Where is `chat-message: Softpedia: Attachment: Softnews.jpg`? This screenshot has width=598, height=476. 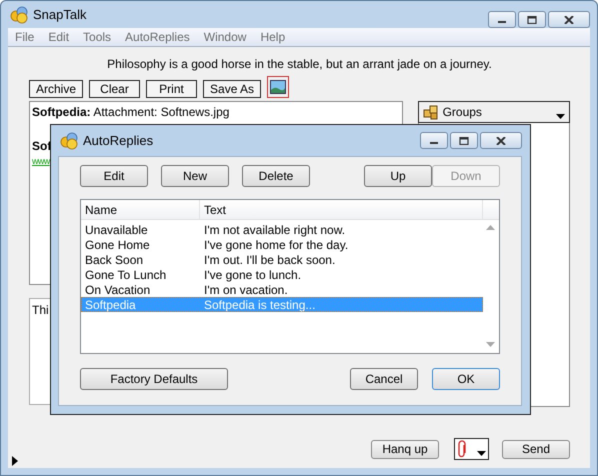
chat-message: Softpedia: Attachment: Softnews.jpg is located at coordinates (131, 112).